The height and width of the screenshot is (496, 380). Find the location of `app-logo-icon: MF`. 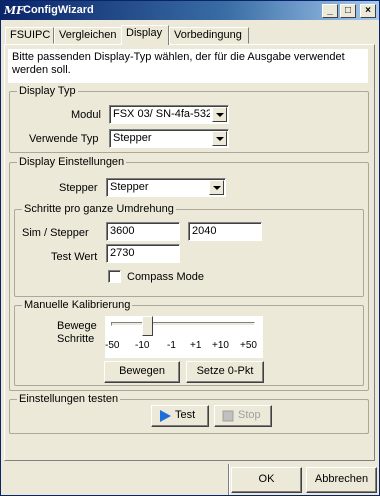

app-logo-icon: MF is located at coordinates (14, 10).